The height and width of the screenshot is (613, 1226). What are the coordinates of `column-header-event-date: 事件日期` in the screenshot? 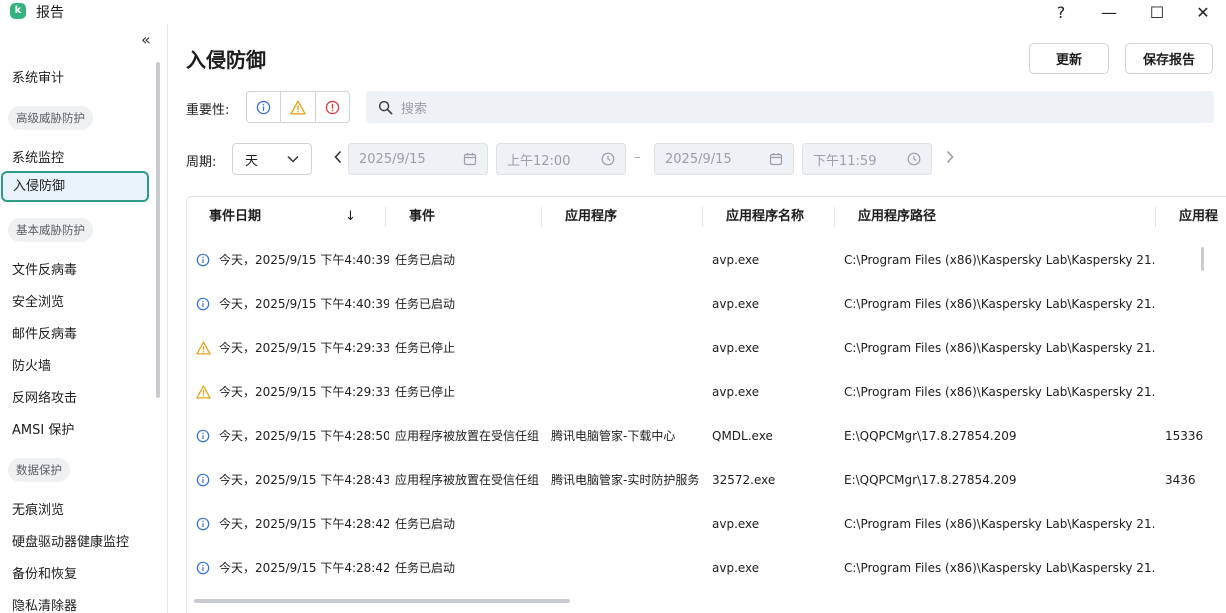 It's located at (235, 217).